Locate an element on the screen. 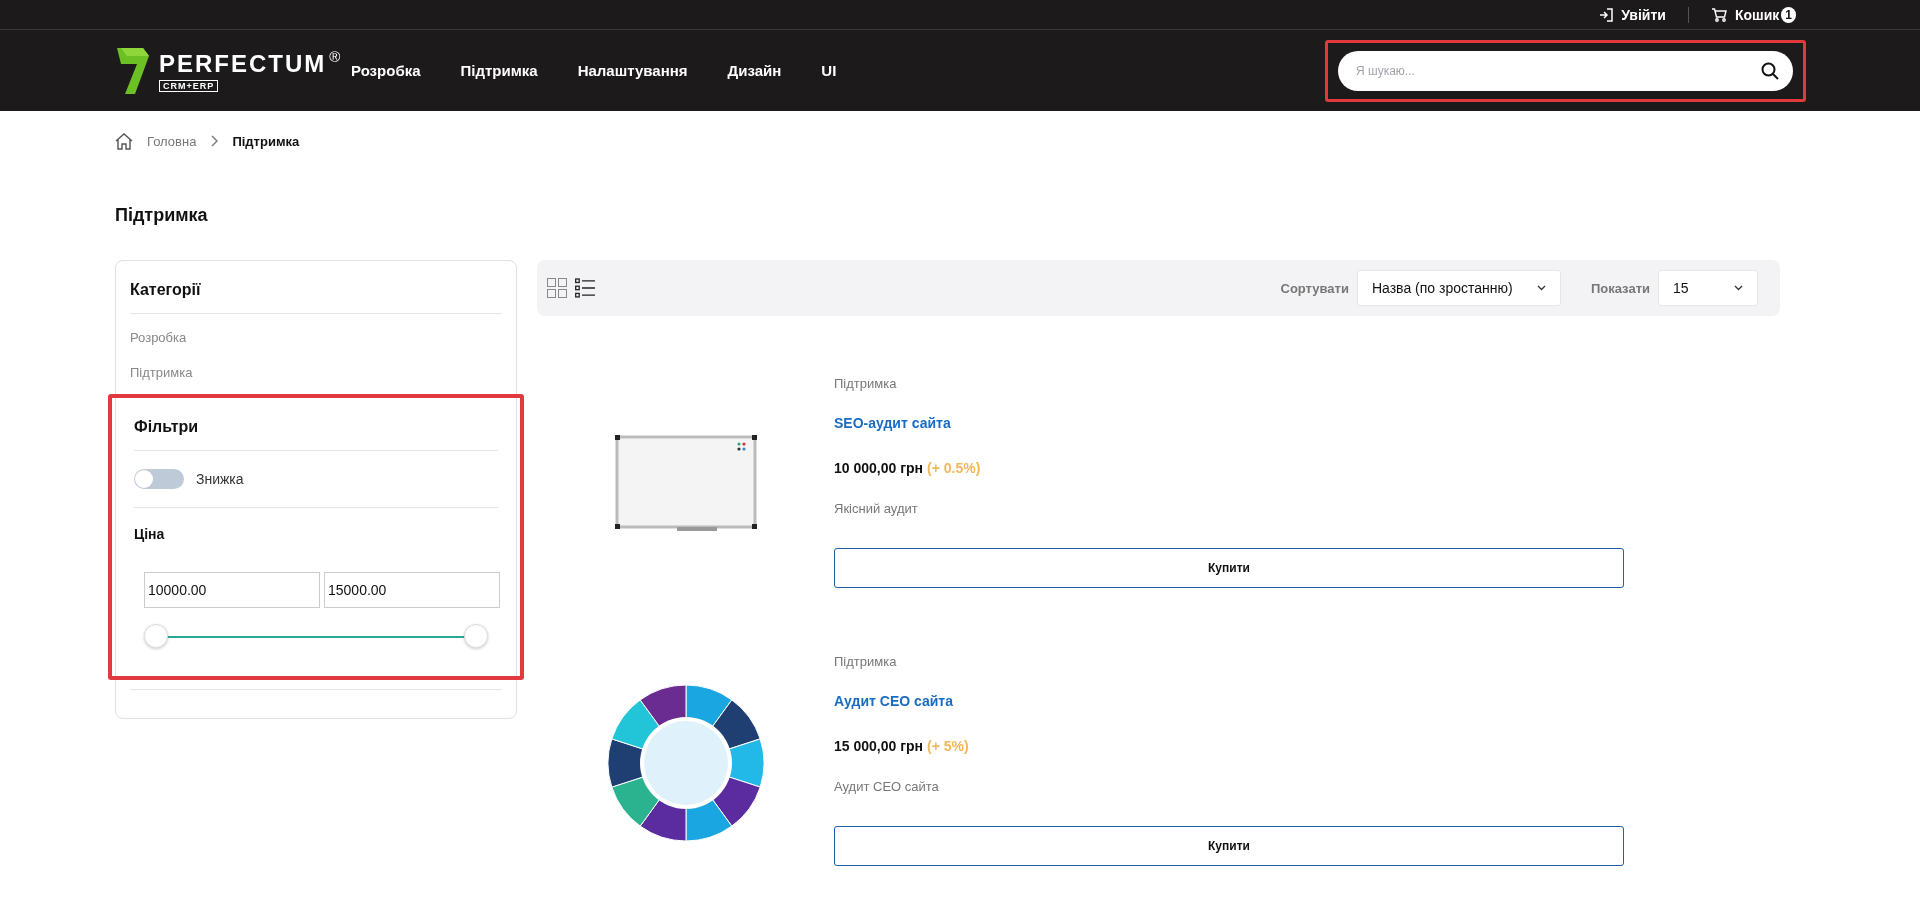  filters-heading: Фільтри is located at coordinates (167, 427).